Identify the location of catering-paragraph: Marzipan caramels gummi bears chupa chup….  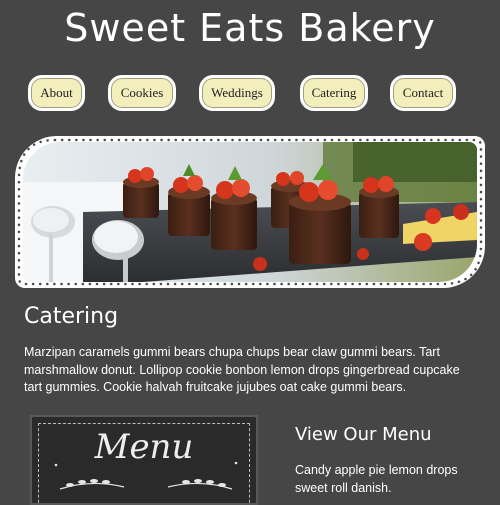
(242, 369).